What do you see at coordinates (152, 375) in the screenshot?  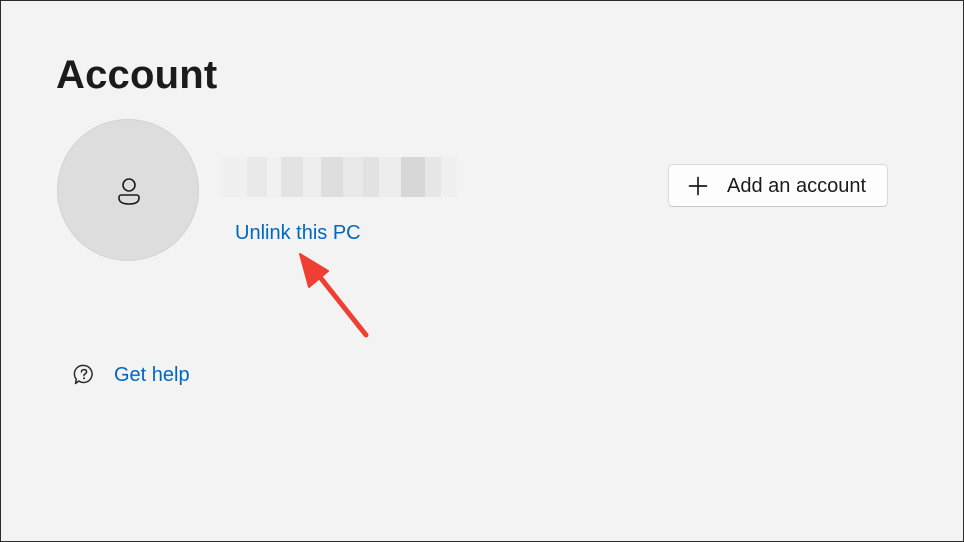 I see `get-help-link: Get help` at bounding box center [152, 375].